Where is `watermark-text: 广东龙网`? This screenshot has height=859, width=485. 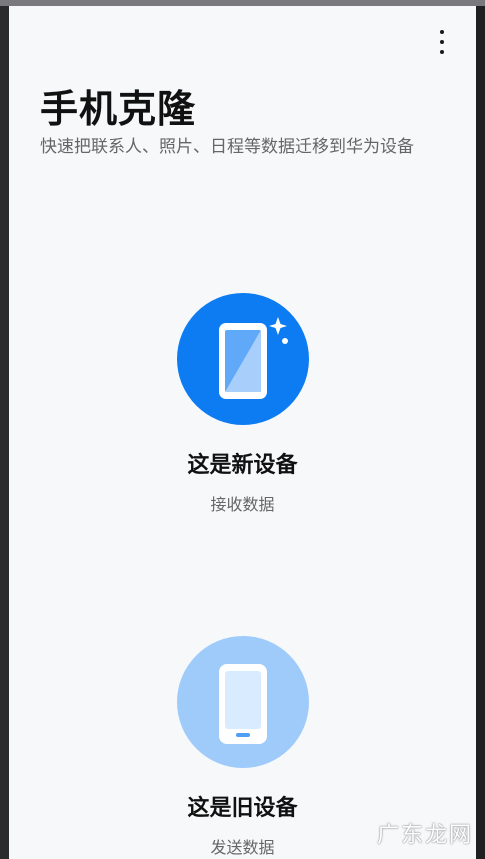 watermark-text: 广东龙网 is located at coordinates (424, 835).